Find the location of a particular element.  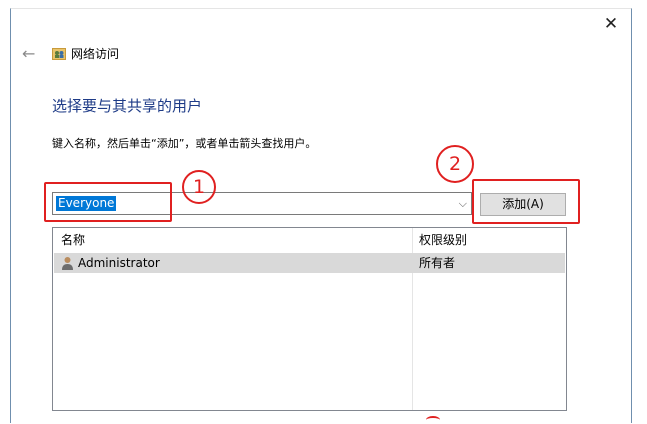

row-permission-level: 所有者 is located at coordinates (437, 263).